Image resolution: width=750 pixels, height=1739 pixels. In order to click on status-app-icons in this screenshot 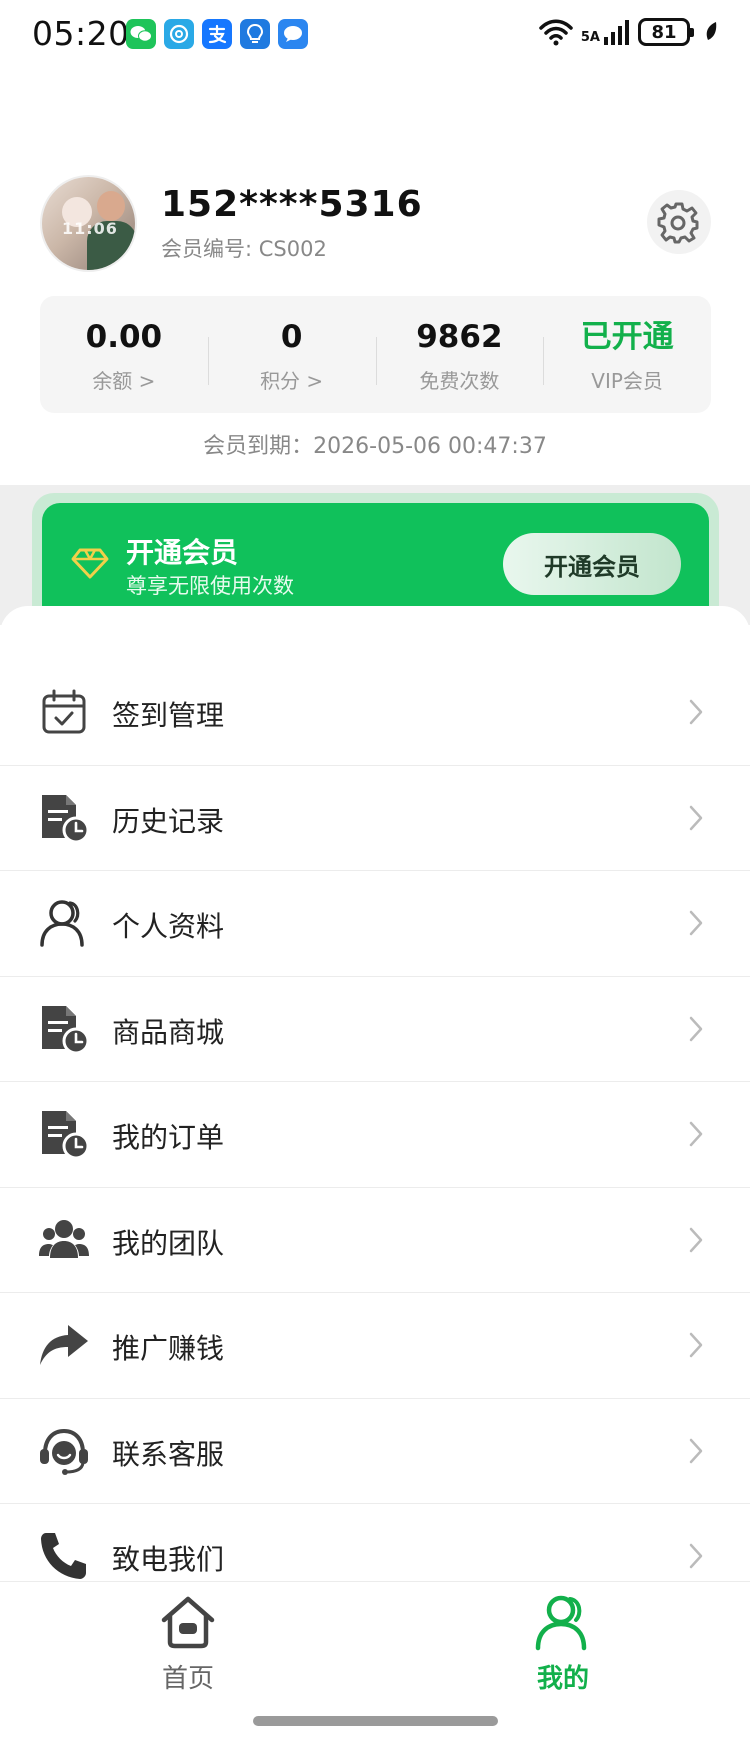, I will do `click(217, 34)`.